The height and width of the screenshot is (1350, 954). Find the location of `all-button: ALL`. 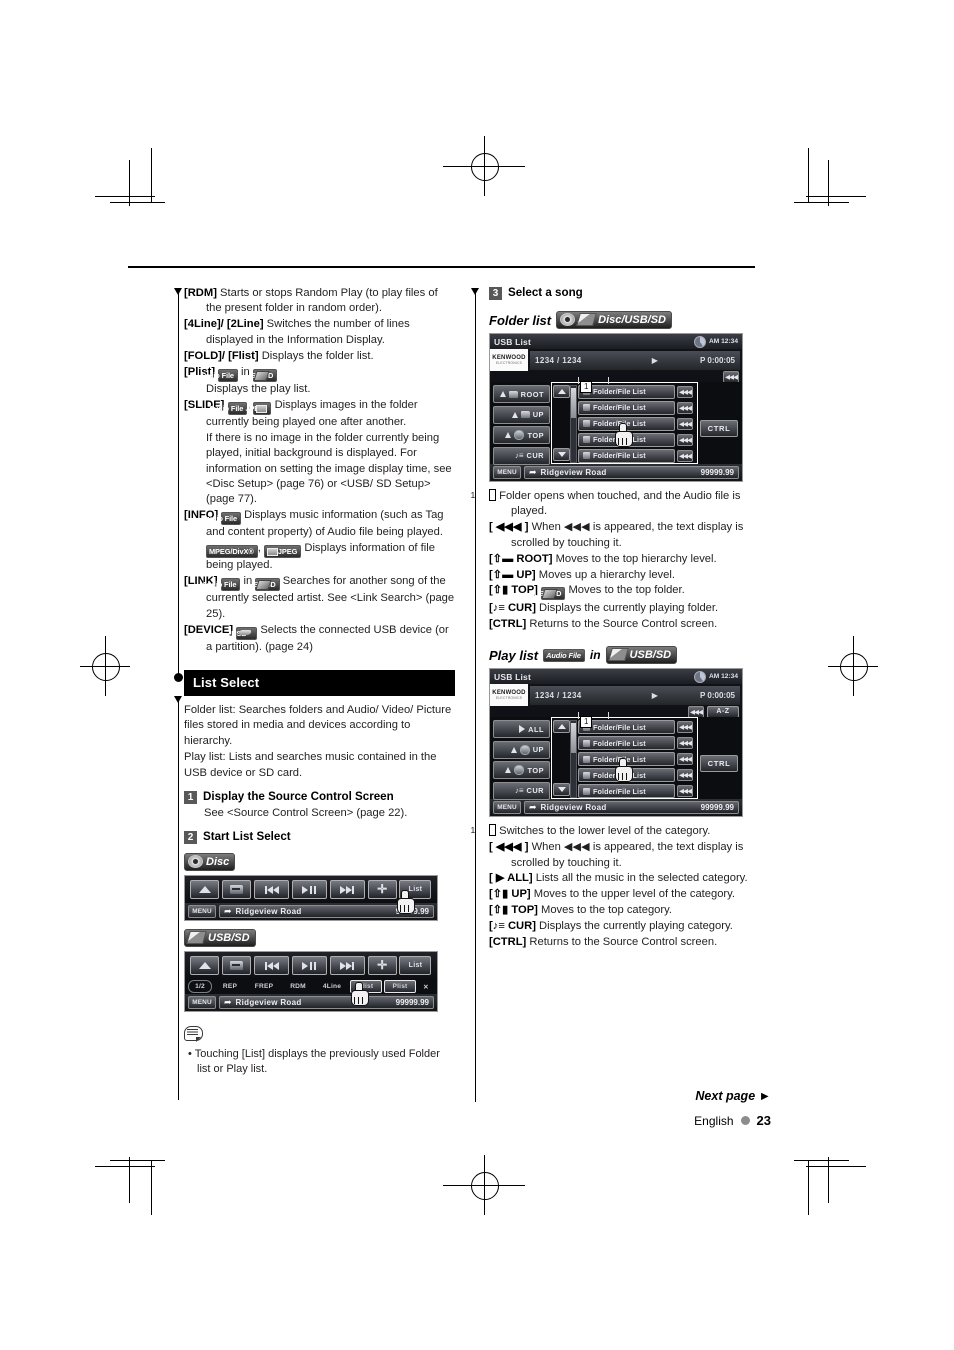

all-button: ALL is located at coordinates (521, 729).